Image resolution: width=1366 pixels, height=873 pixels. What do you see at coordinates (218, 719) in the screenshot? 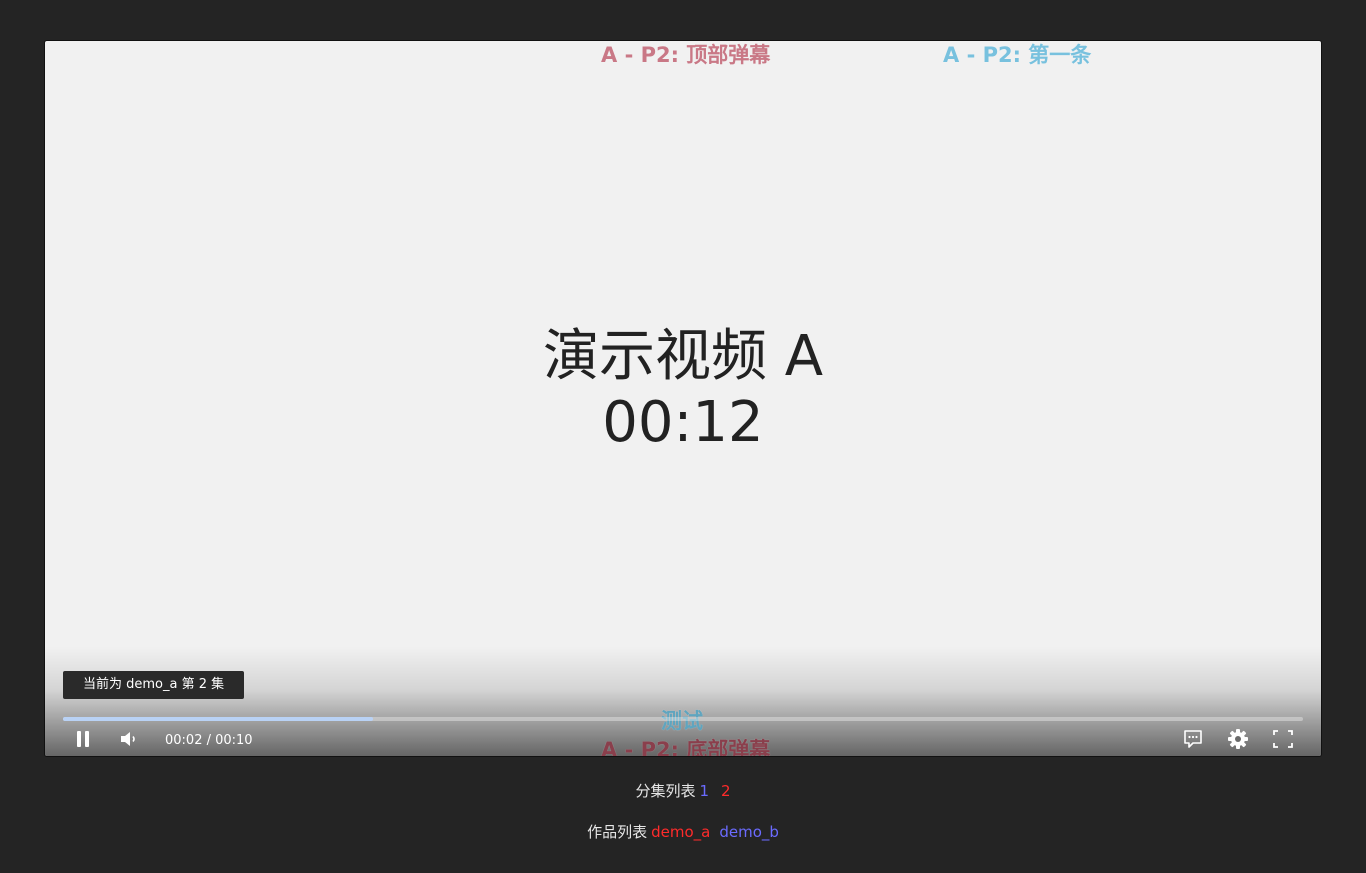
I see `progress-bar-fill` at bounding box center [218, 719].